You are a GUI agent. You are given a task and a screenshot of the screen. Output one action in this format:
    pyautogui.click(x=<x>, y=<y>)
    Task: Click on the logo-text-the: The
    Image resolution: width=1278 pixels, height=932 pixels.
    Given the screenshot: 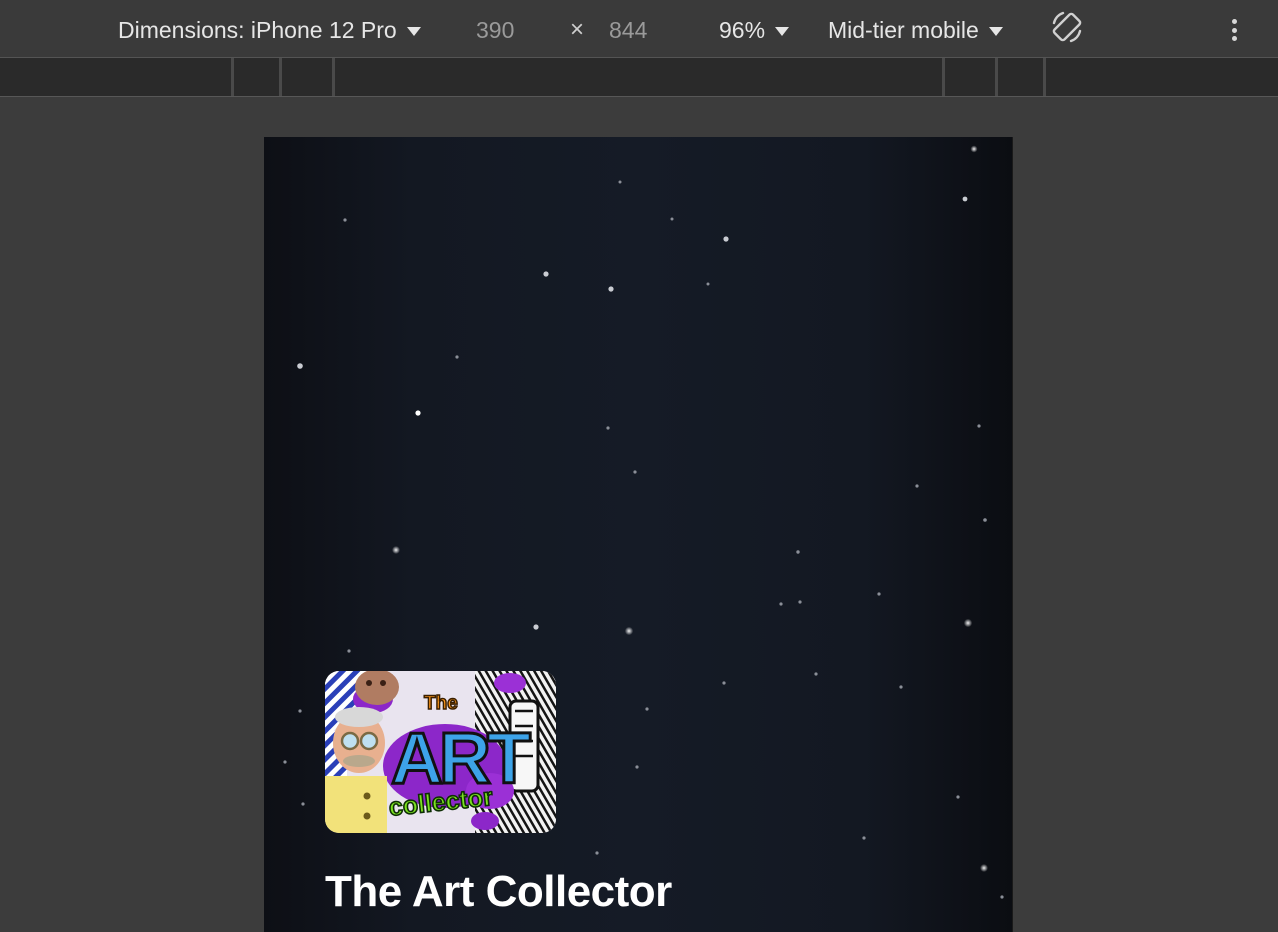 What is the action you would take?
    pyautogui.click(x=441, y=703)
    